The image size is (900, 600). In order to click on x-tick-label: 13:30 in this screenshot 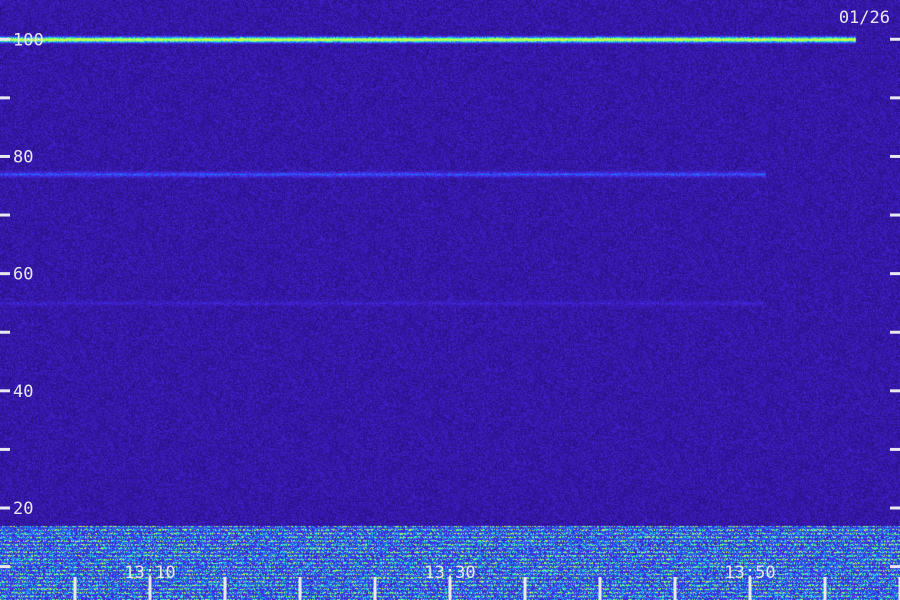, I will do `click(449, 573)`.